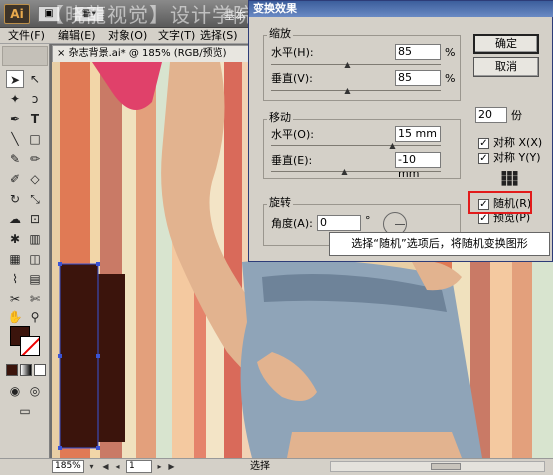 This screenshot has height=475, width=553. Describe the element at coordinates (77, 36) in the screenshot. I see `menu-edit: 编辑(E)` at that location.